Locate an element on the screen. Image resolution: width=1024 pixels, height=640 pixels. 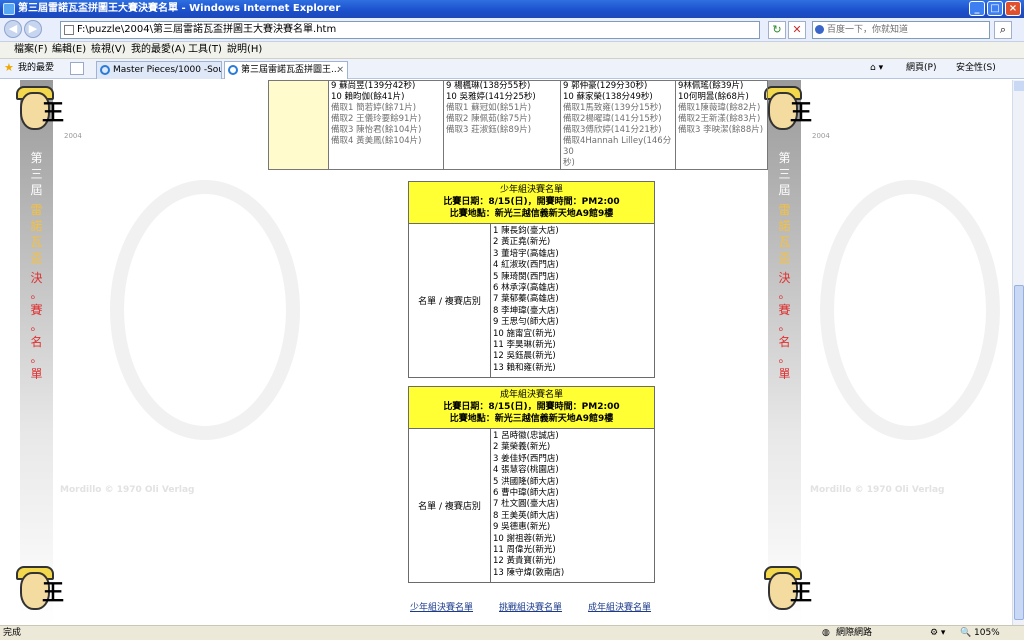
tab-finalists: 第三屆雷諾瓦盃拼圖王... × is located at coordinates (286, 70).